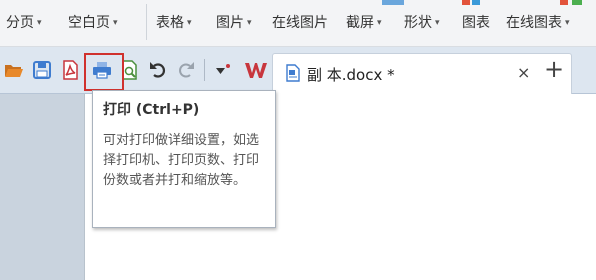 The width and height of the screenshot is (596, 280). I want to click on shapes-peek-icon, so click(393, 2).